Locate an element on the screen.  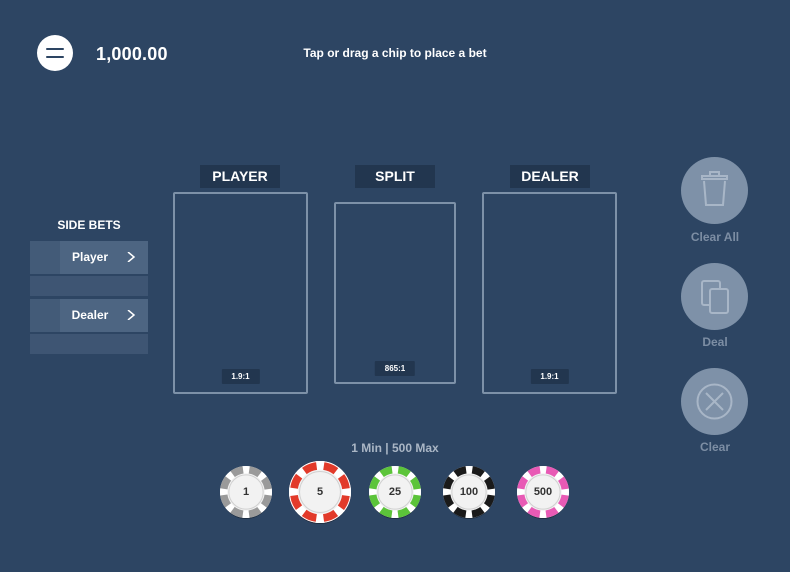
chip-1: 1 is located at coordinates (246, 492).